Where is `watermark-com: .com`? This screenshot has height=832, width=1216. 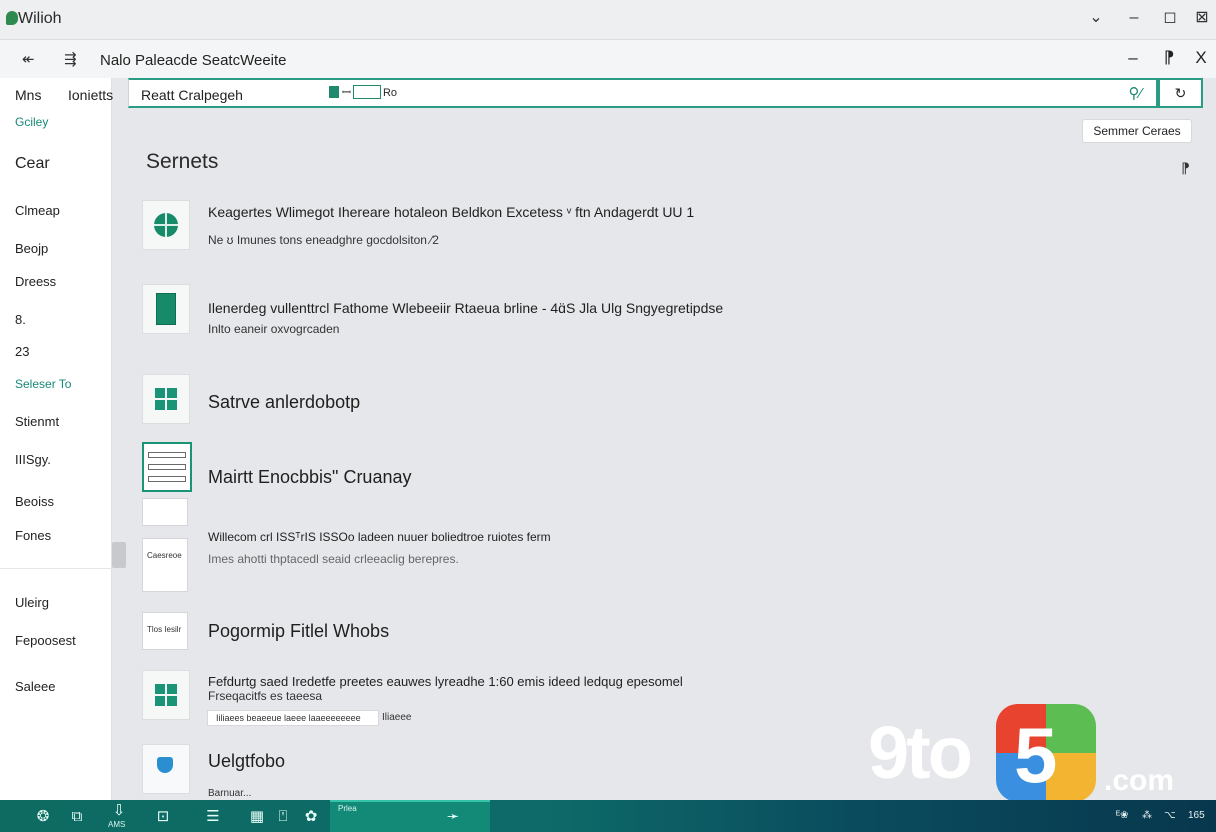
watermark-com: .com is located at coordinates (1139, 780).